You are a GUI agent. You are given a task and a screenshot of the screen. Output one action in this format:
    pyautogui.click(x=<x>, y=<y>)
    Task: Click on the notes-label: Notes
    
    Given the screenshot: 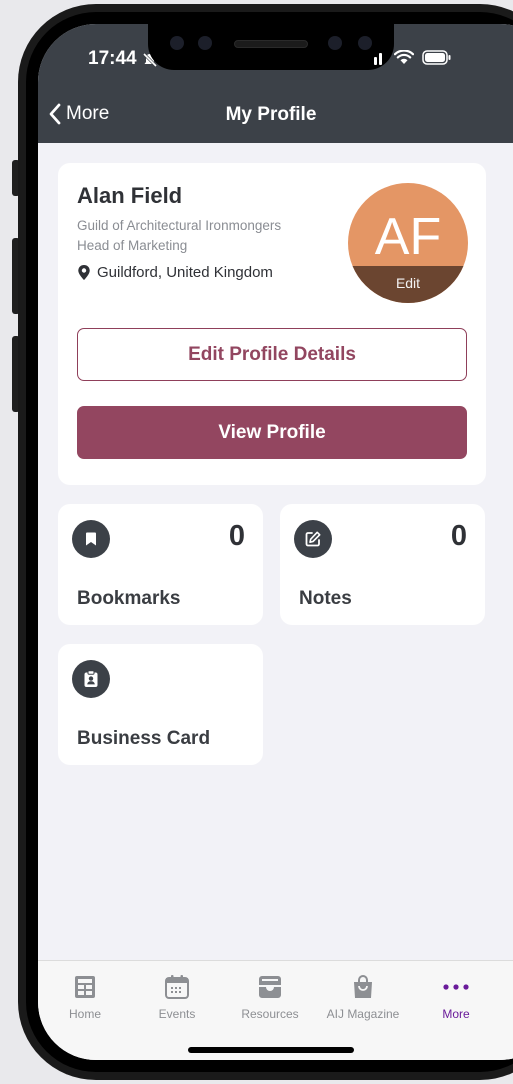 What is the action you would take?
    pyautogui.click(x=325, y=598)
    